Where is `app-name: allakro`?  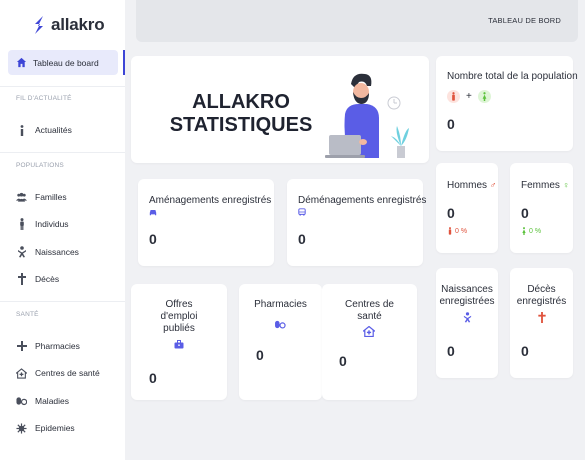 app-name: allakro is located at coordinates (78, 24).